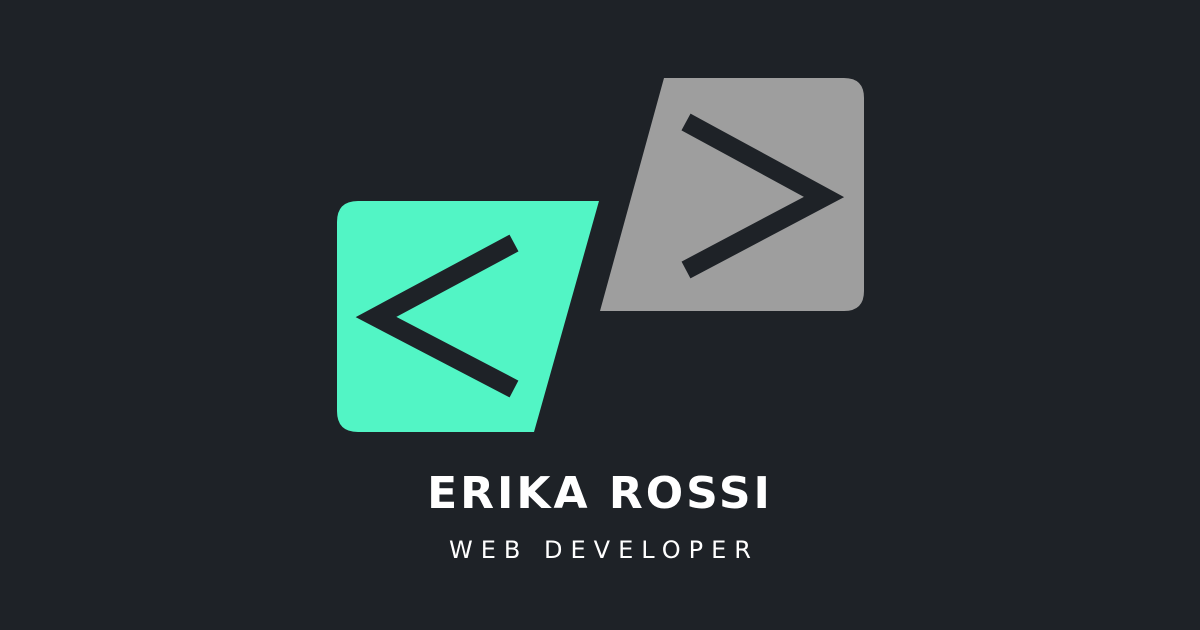  What do you see at coordinates (600, 493) in the screenshot?
I see `person-name: ERIKA ROSSI` at bounding box center [600, 493].